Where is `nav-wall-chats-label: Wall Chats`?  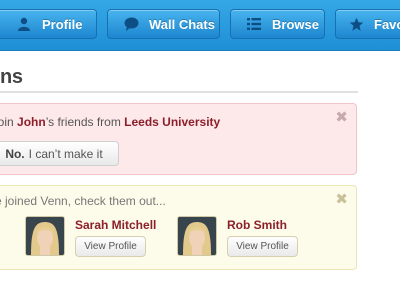
nav-wall-chats-label: Wall Chats is located at coordinates (182, 24).